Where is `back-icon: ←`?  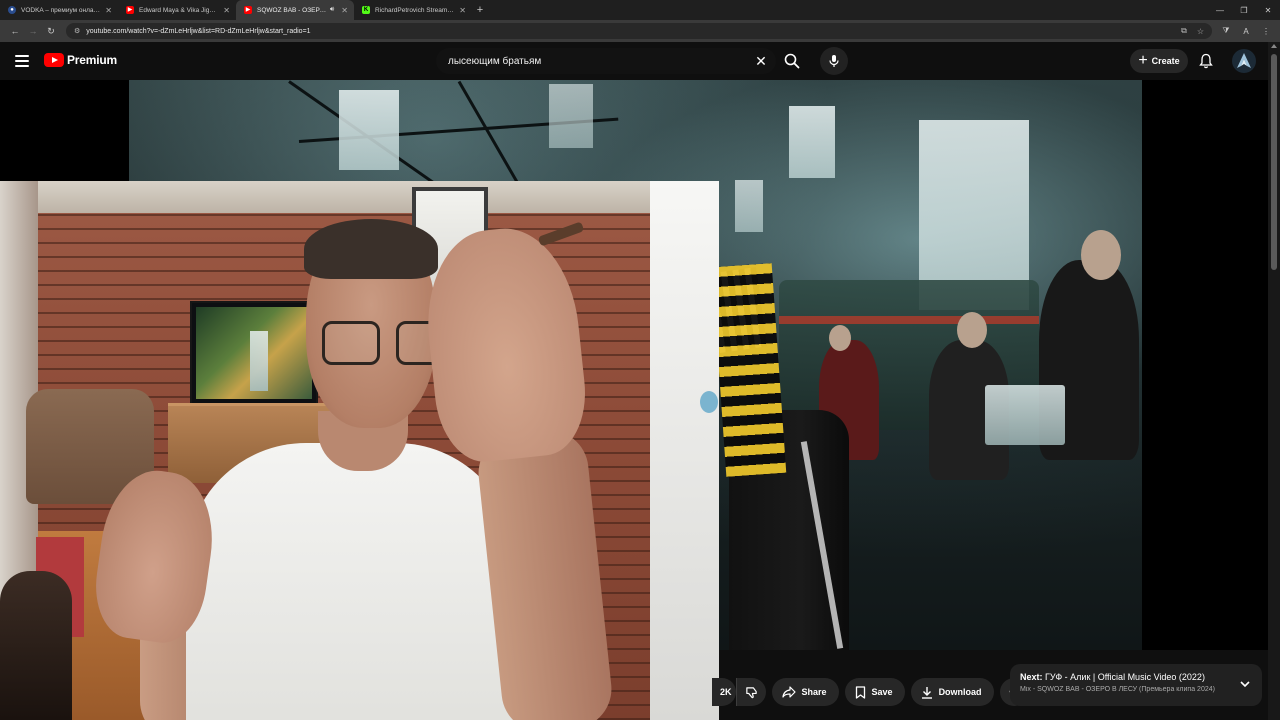
back-icon: ← is located at coordinates (15, 31).